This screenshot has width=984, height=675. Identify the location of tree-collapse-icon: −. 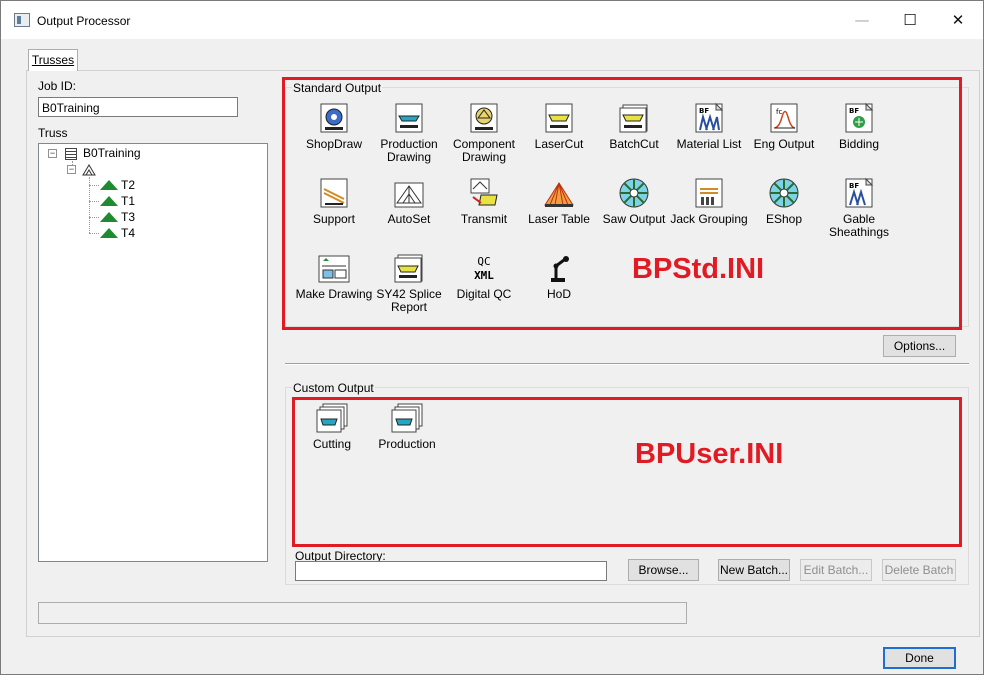
(52, 153).